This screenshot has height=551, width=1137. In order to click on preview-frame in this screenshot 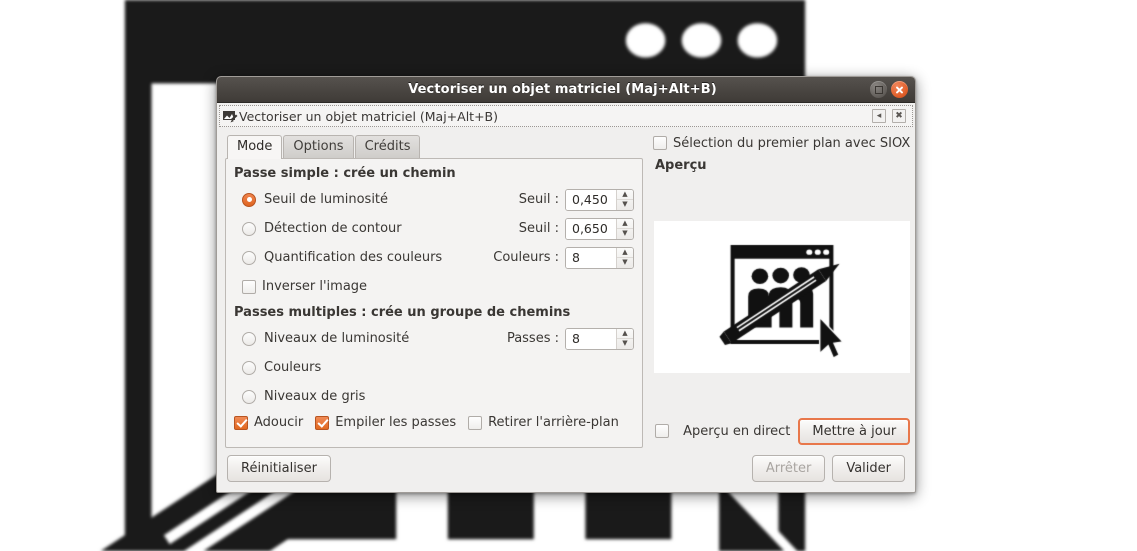, I will do `click(782, 296)`.